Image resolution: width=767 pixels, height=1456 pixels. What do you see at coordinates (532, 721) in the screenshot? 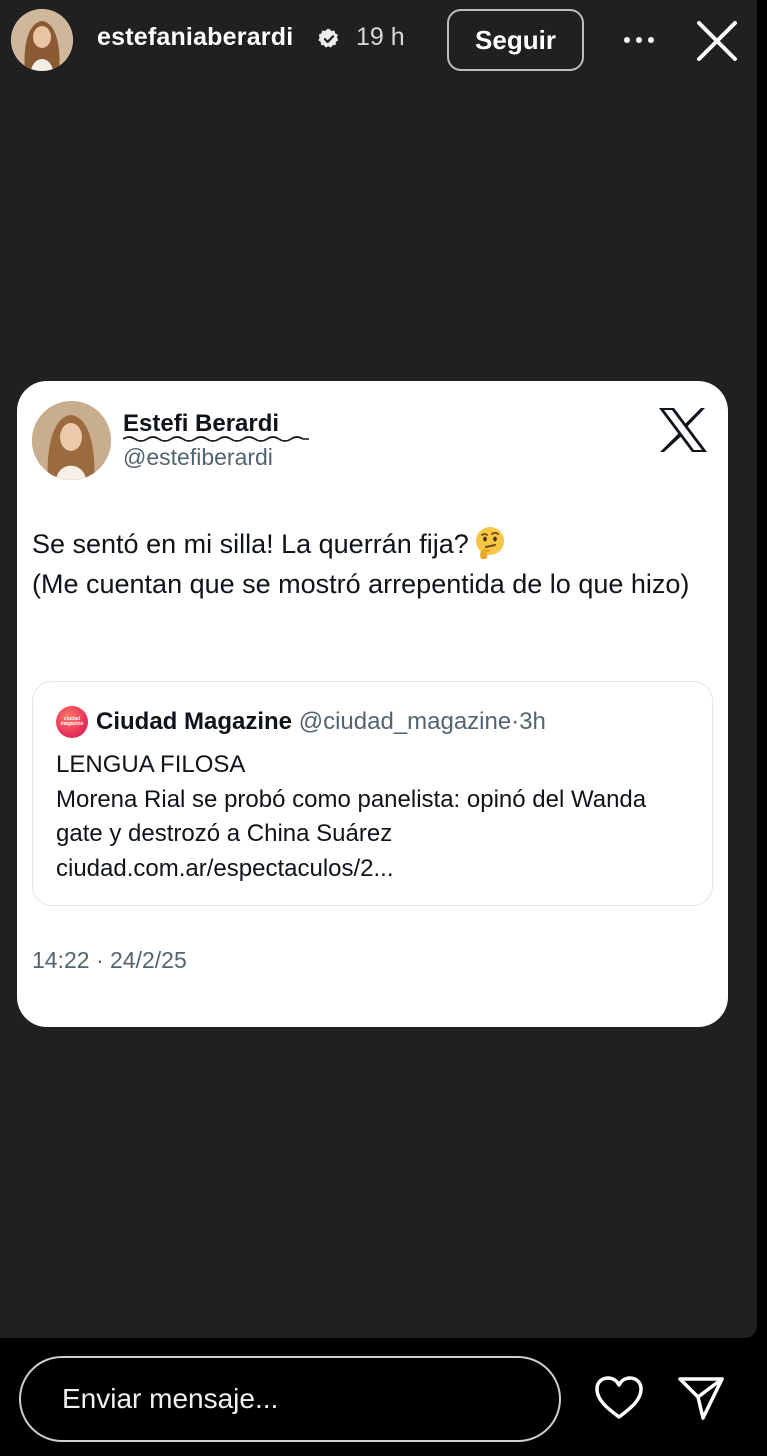
I see `quoted-time: 3h` at bounding box center [532, 721].